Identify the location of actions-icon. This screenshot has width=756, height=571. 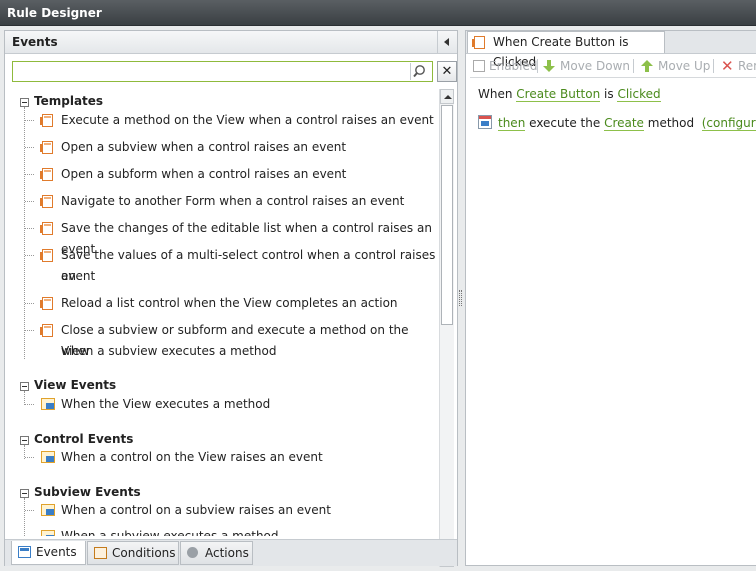
(192, 552).